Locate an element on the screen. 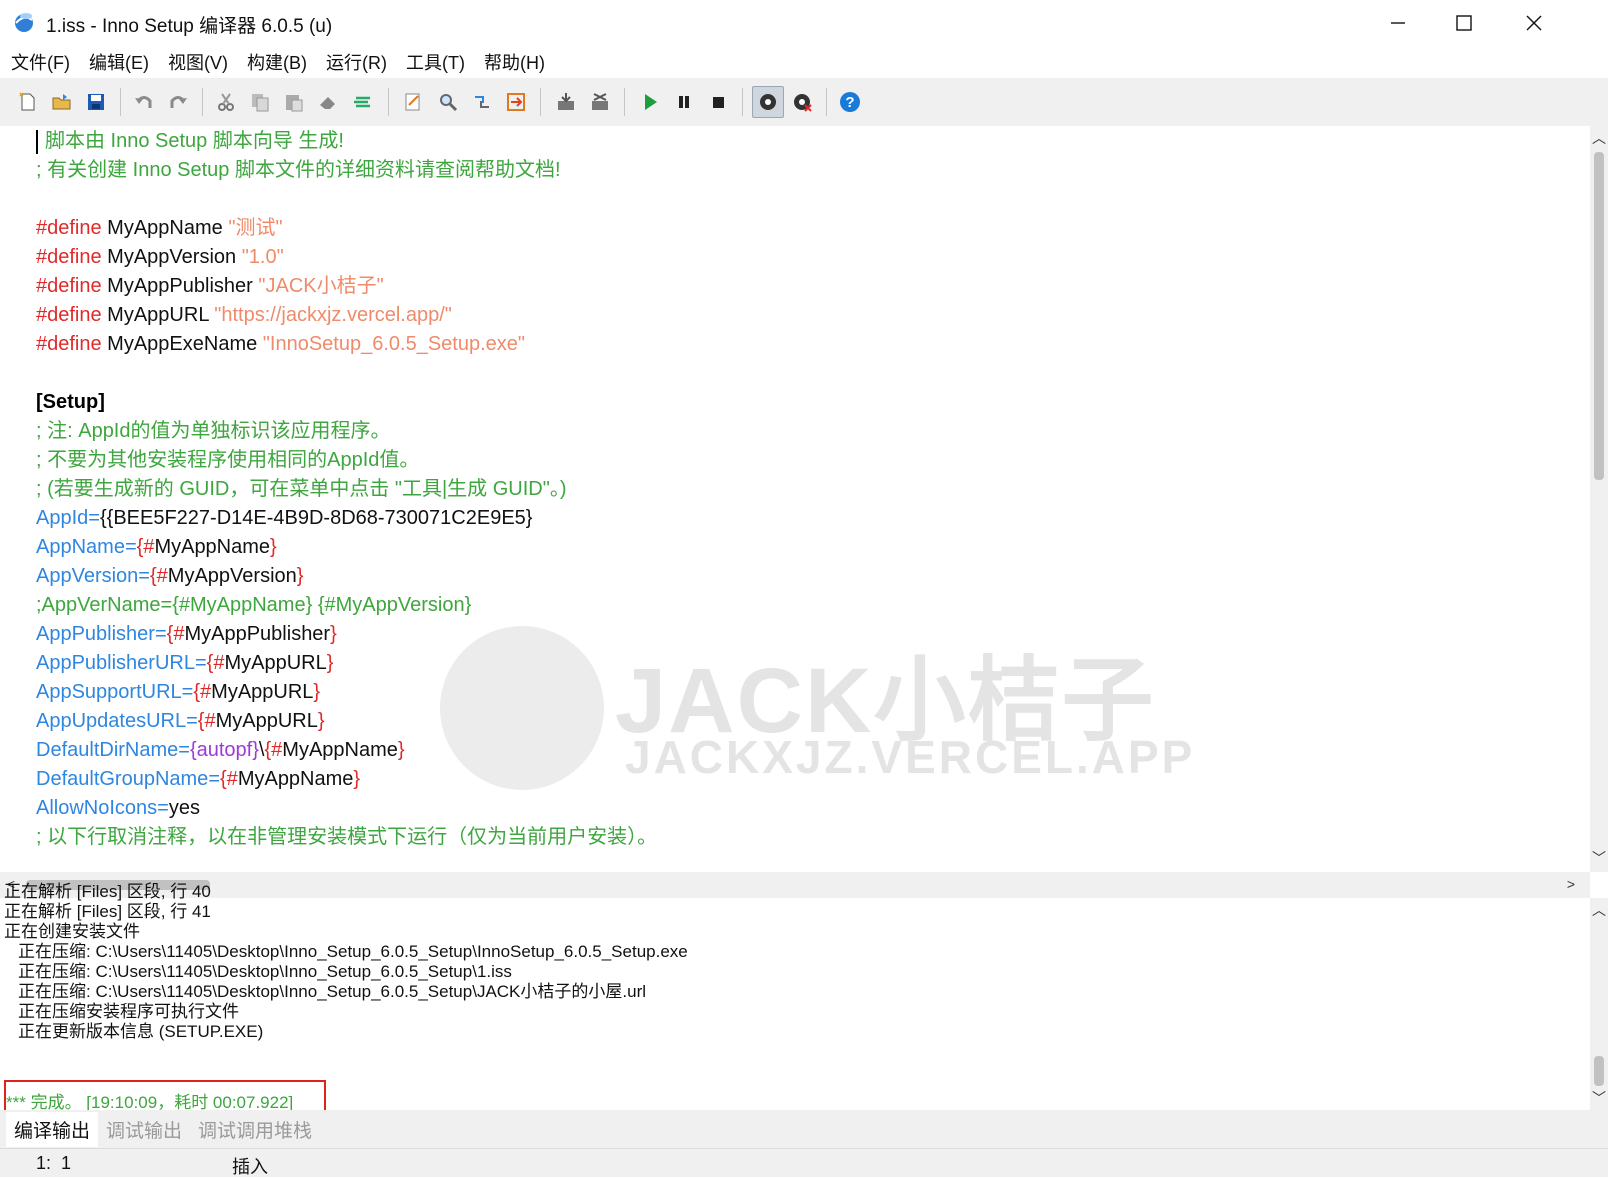 The width and height of the screenshot is (1608, 1179). undo-button is located at coordinates (144, 102).